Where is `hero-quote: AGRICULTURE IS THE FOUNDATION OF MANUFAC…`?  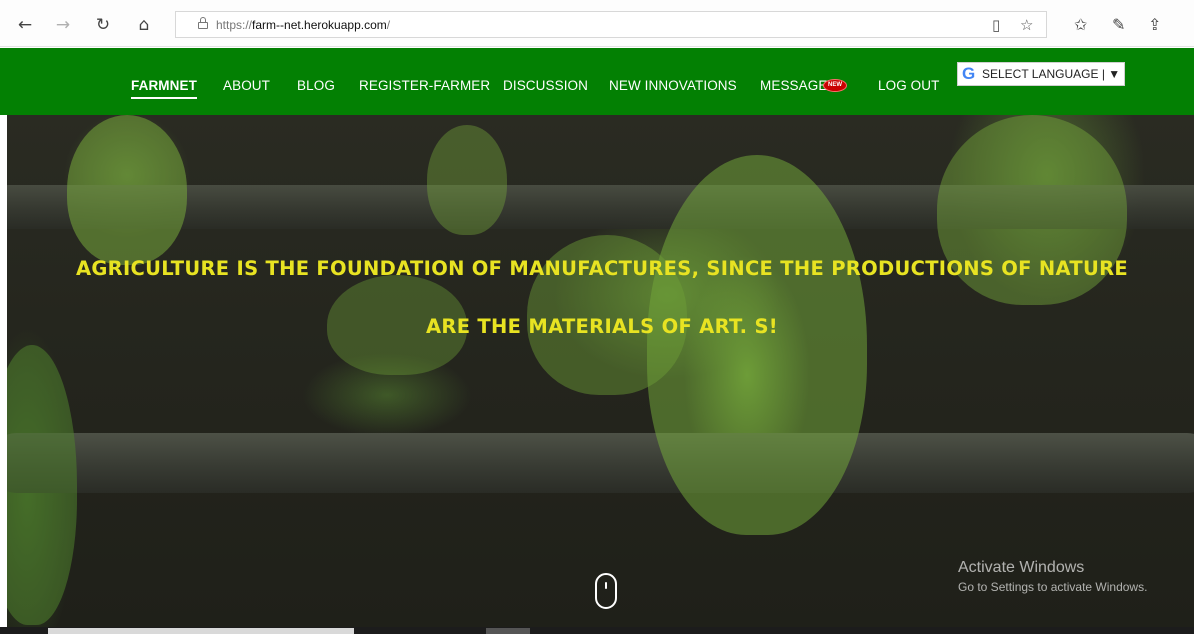
hero-quote: AGRICULTURE IS THE FOUNDATION OF MANUFAC… is located at coordinates (602, 297).